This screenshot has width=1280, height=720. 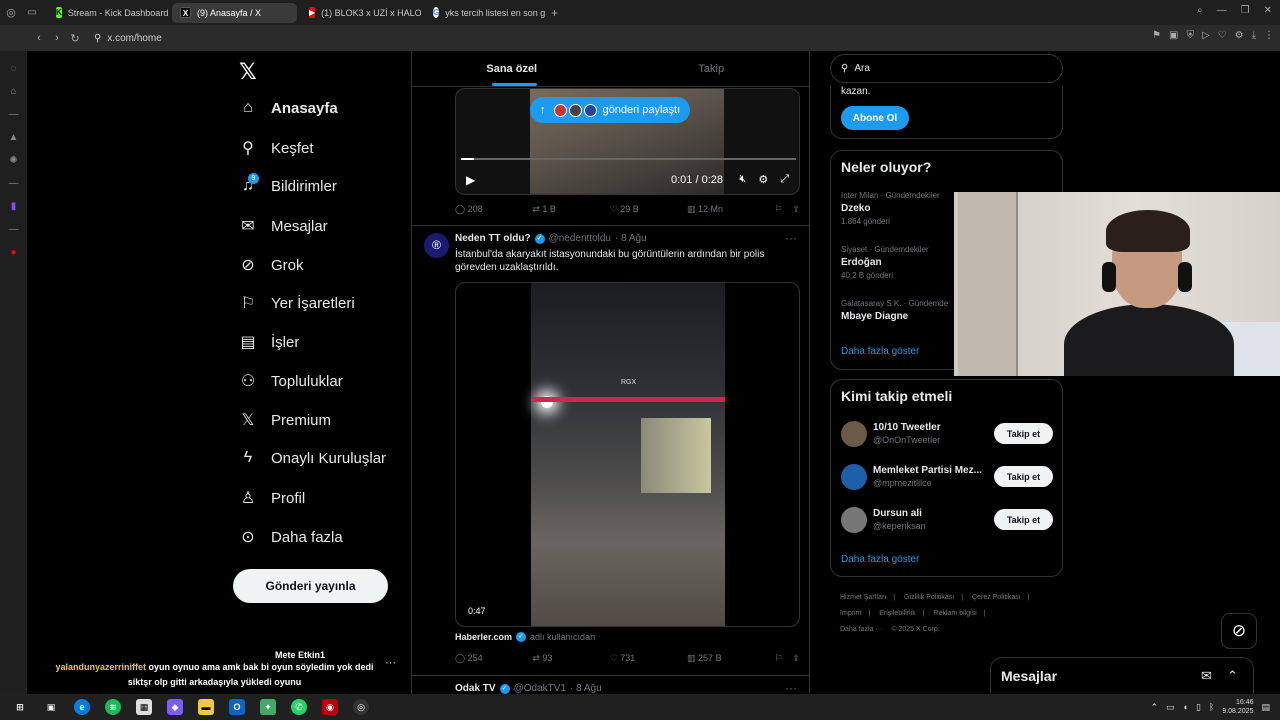 I want to click on file-explorer-icon: ▬, so click(x=206, y=707).